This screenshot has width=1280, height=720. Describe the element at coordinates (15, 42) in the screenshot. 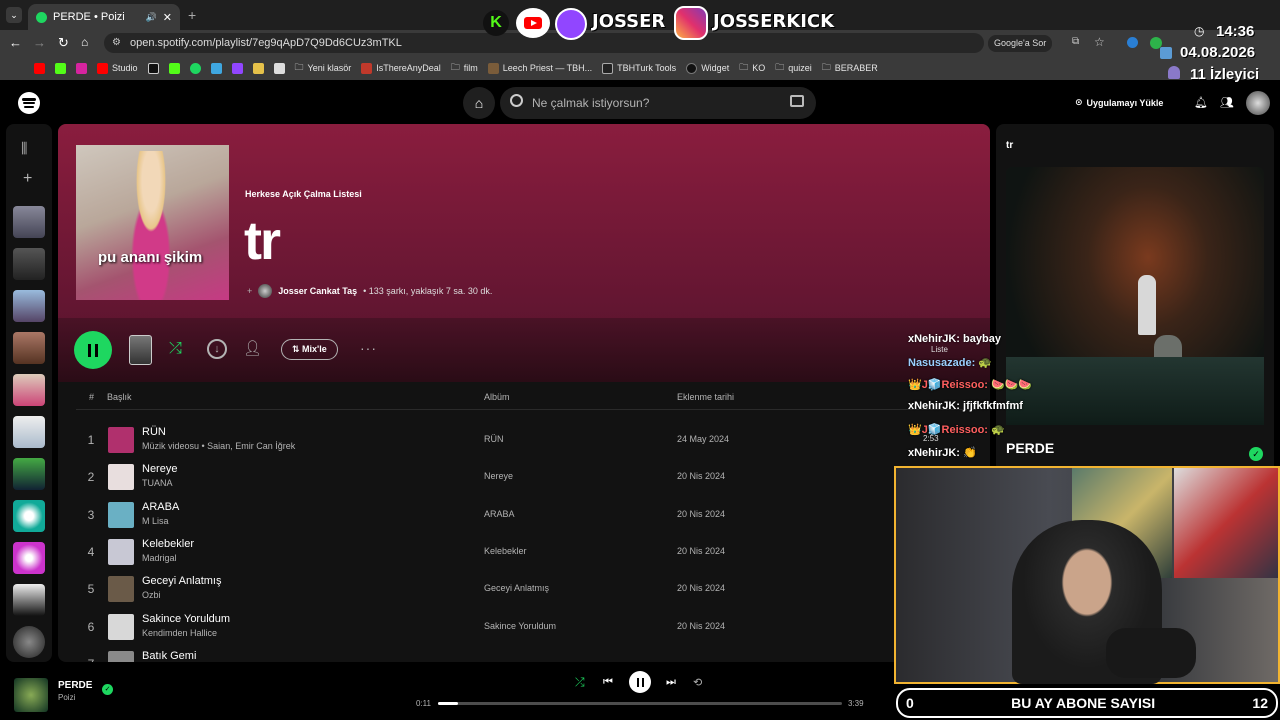

I see `back-icon: ←` at that location.